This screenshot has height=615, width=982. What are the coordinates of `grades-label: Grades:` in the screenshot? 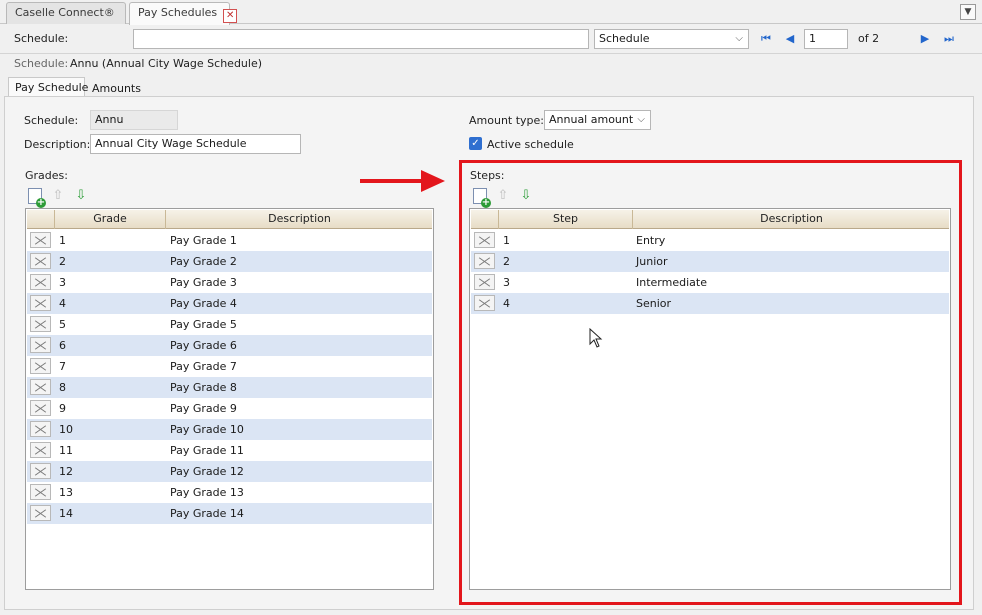 It's located at (46, 175).